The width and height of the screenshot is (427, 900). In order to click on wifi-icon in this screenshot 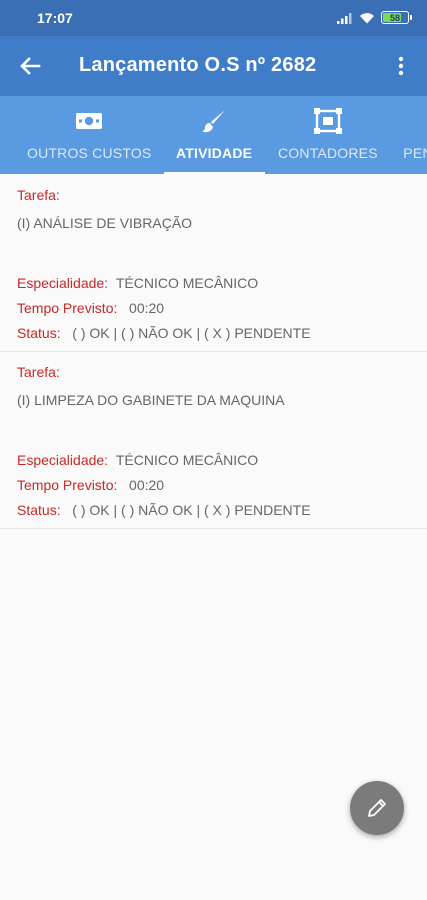, I will do `click(367, 17)`.